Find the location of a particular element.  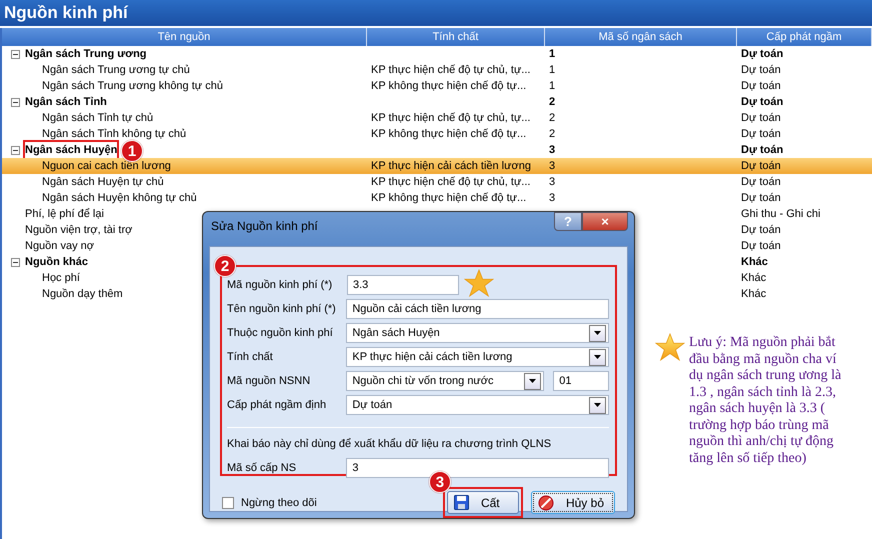

step-marker: 2 is located at coordinates (225, 266).